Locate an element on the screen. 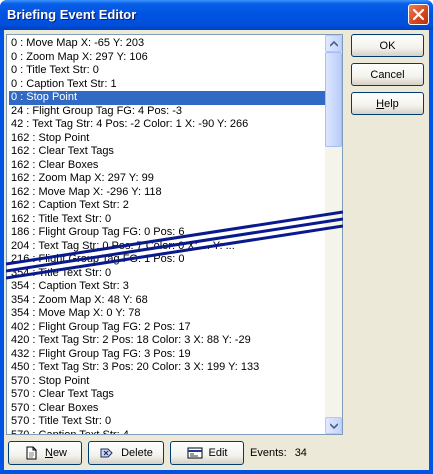 This screenshot has height=474, width=433. vertical-scrollbar is located at coordinates (333, 234).